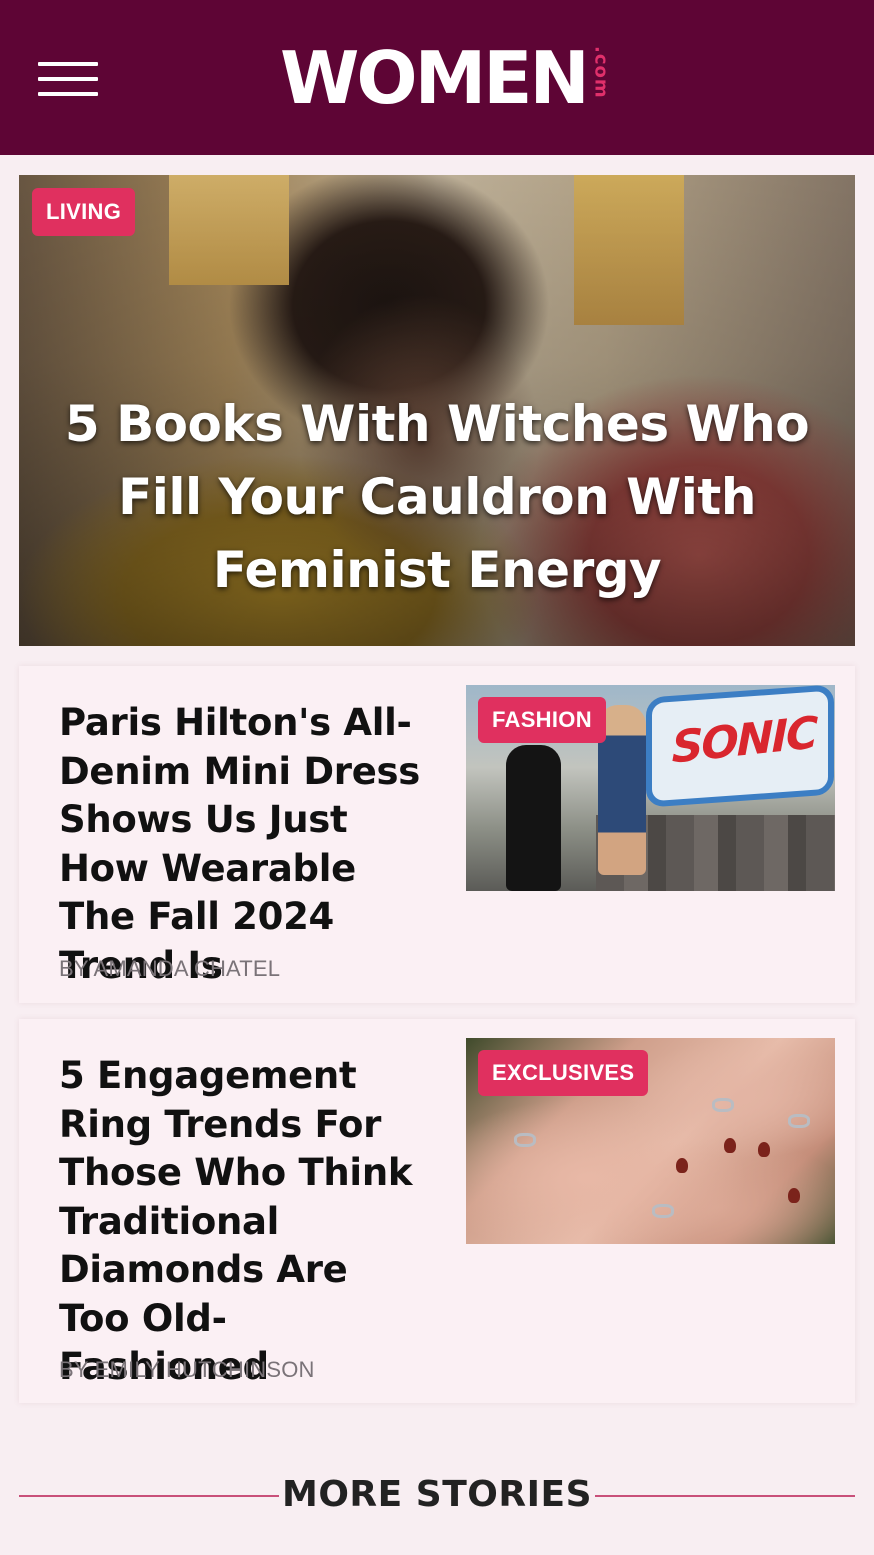  I want to click on hamburger-menu-icon, so click(68, 80).